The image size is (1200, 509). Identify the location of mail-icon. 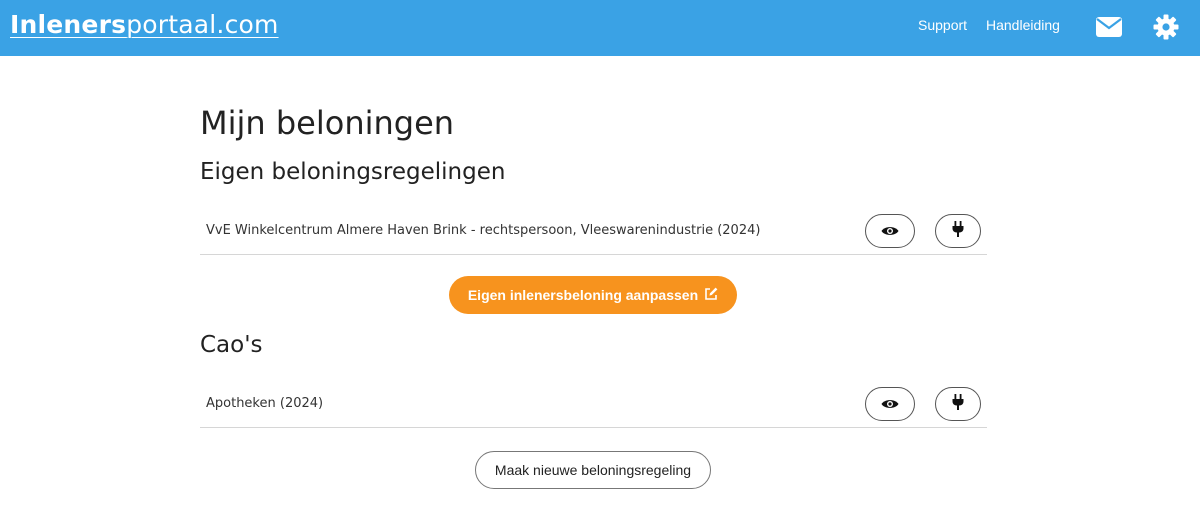
(1109, 27).